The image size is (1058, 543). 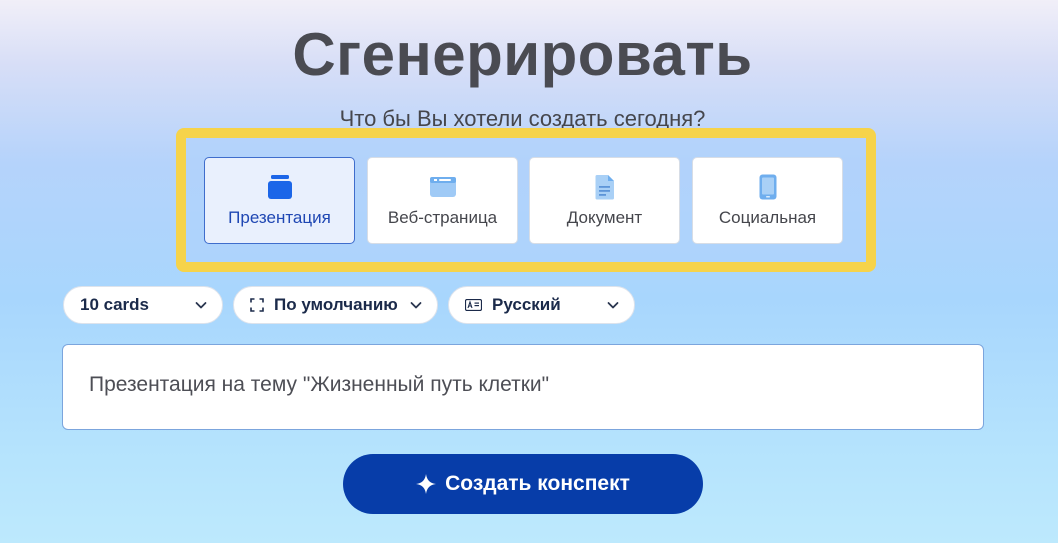 What do you see at coordinates (768, 187) in the screenshot?
I see `phone-icon` at bounding box center [768, 187].